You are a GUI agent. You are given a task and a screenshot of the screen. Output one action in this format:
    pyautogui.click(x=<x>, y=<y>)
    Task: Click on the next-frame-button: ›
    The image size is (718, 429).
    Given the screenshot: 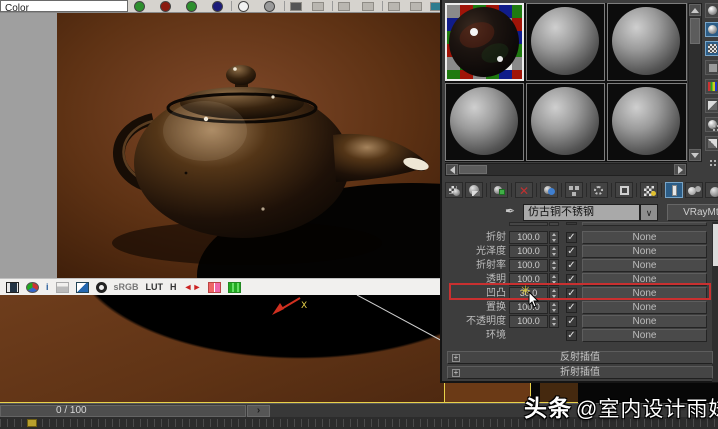 What is the action you would take?
    pyautogui.click(x=258, y=411)
    